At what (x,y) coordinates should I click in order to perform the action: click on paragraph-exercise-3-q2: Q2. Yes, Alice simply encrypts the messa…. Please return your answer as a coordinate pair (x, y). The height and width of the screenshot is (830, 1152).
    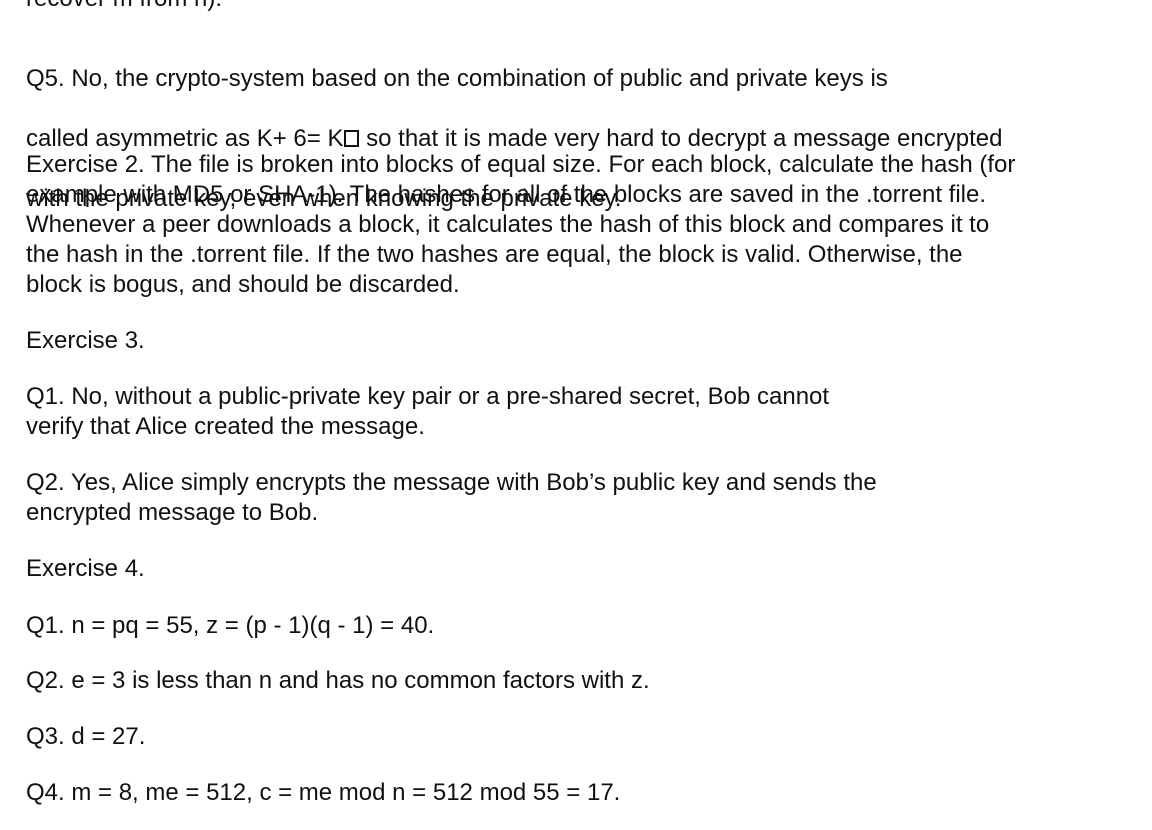
    Looking at the image, I should click on (451, 497).